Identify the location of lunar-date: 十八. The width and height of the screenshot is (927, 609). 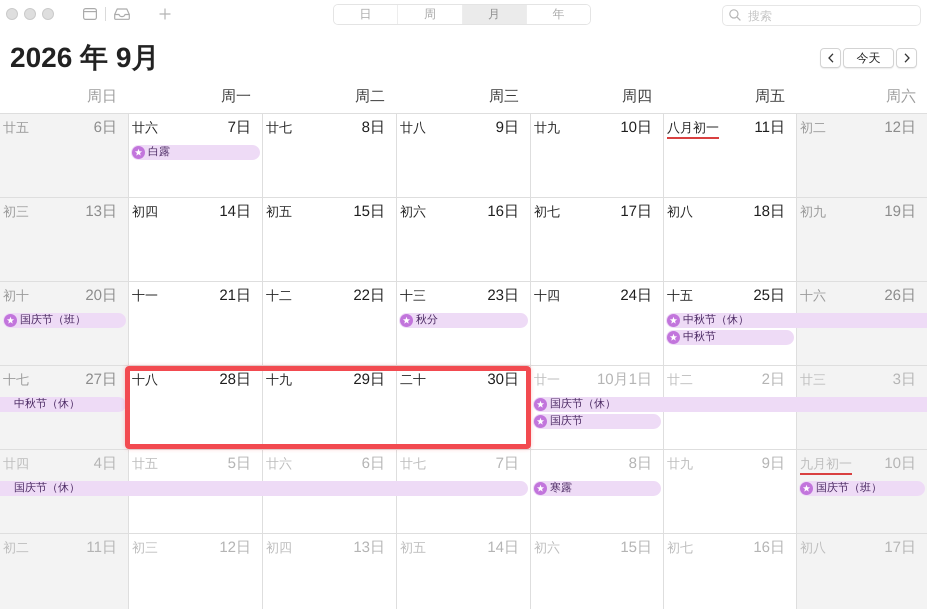
(145, 379).